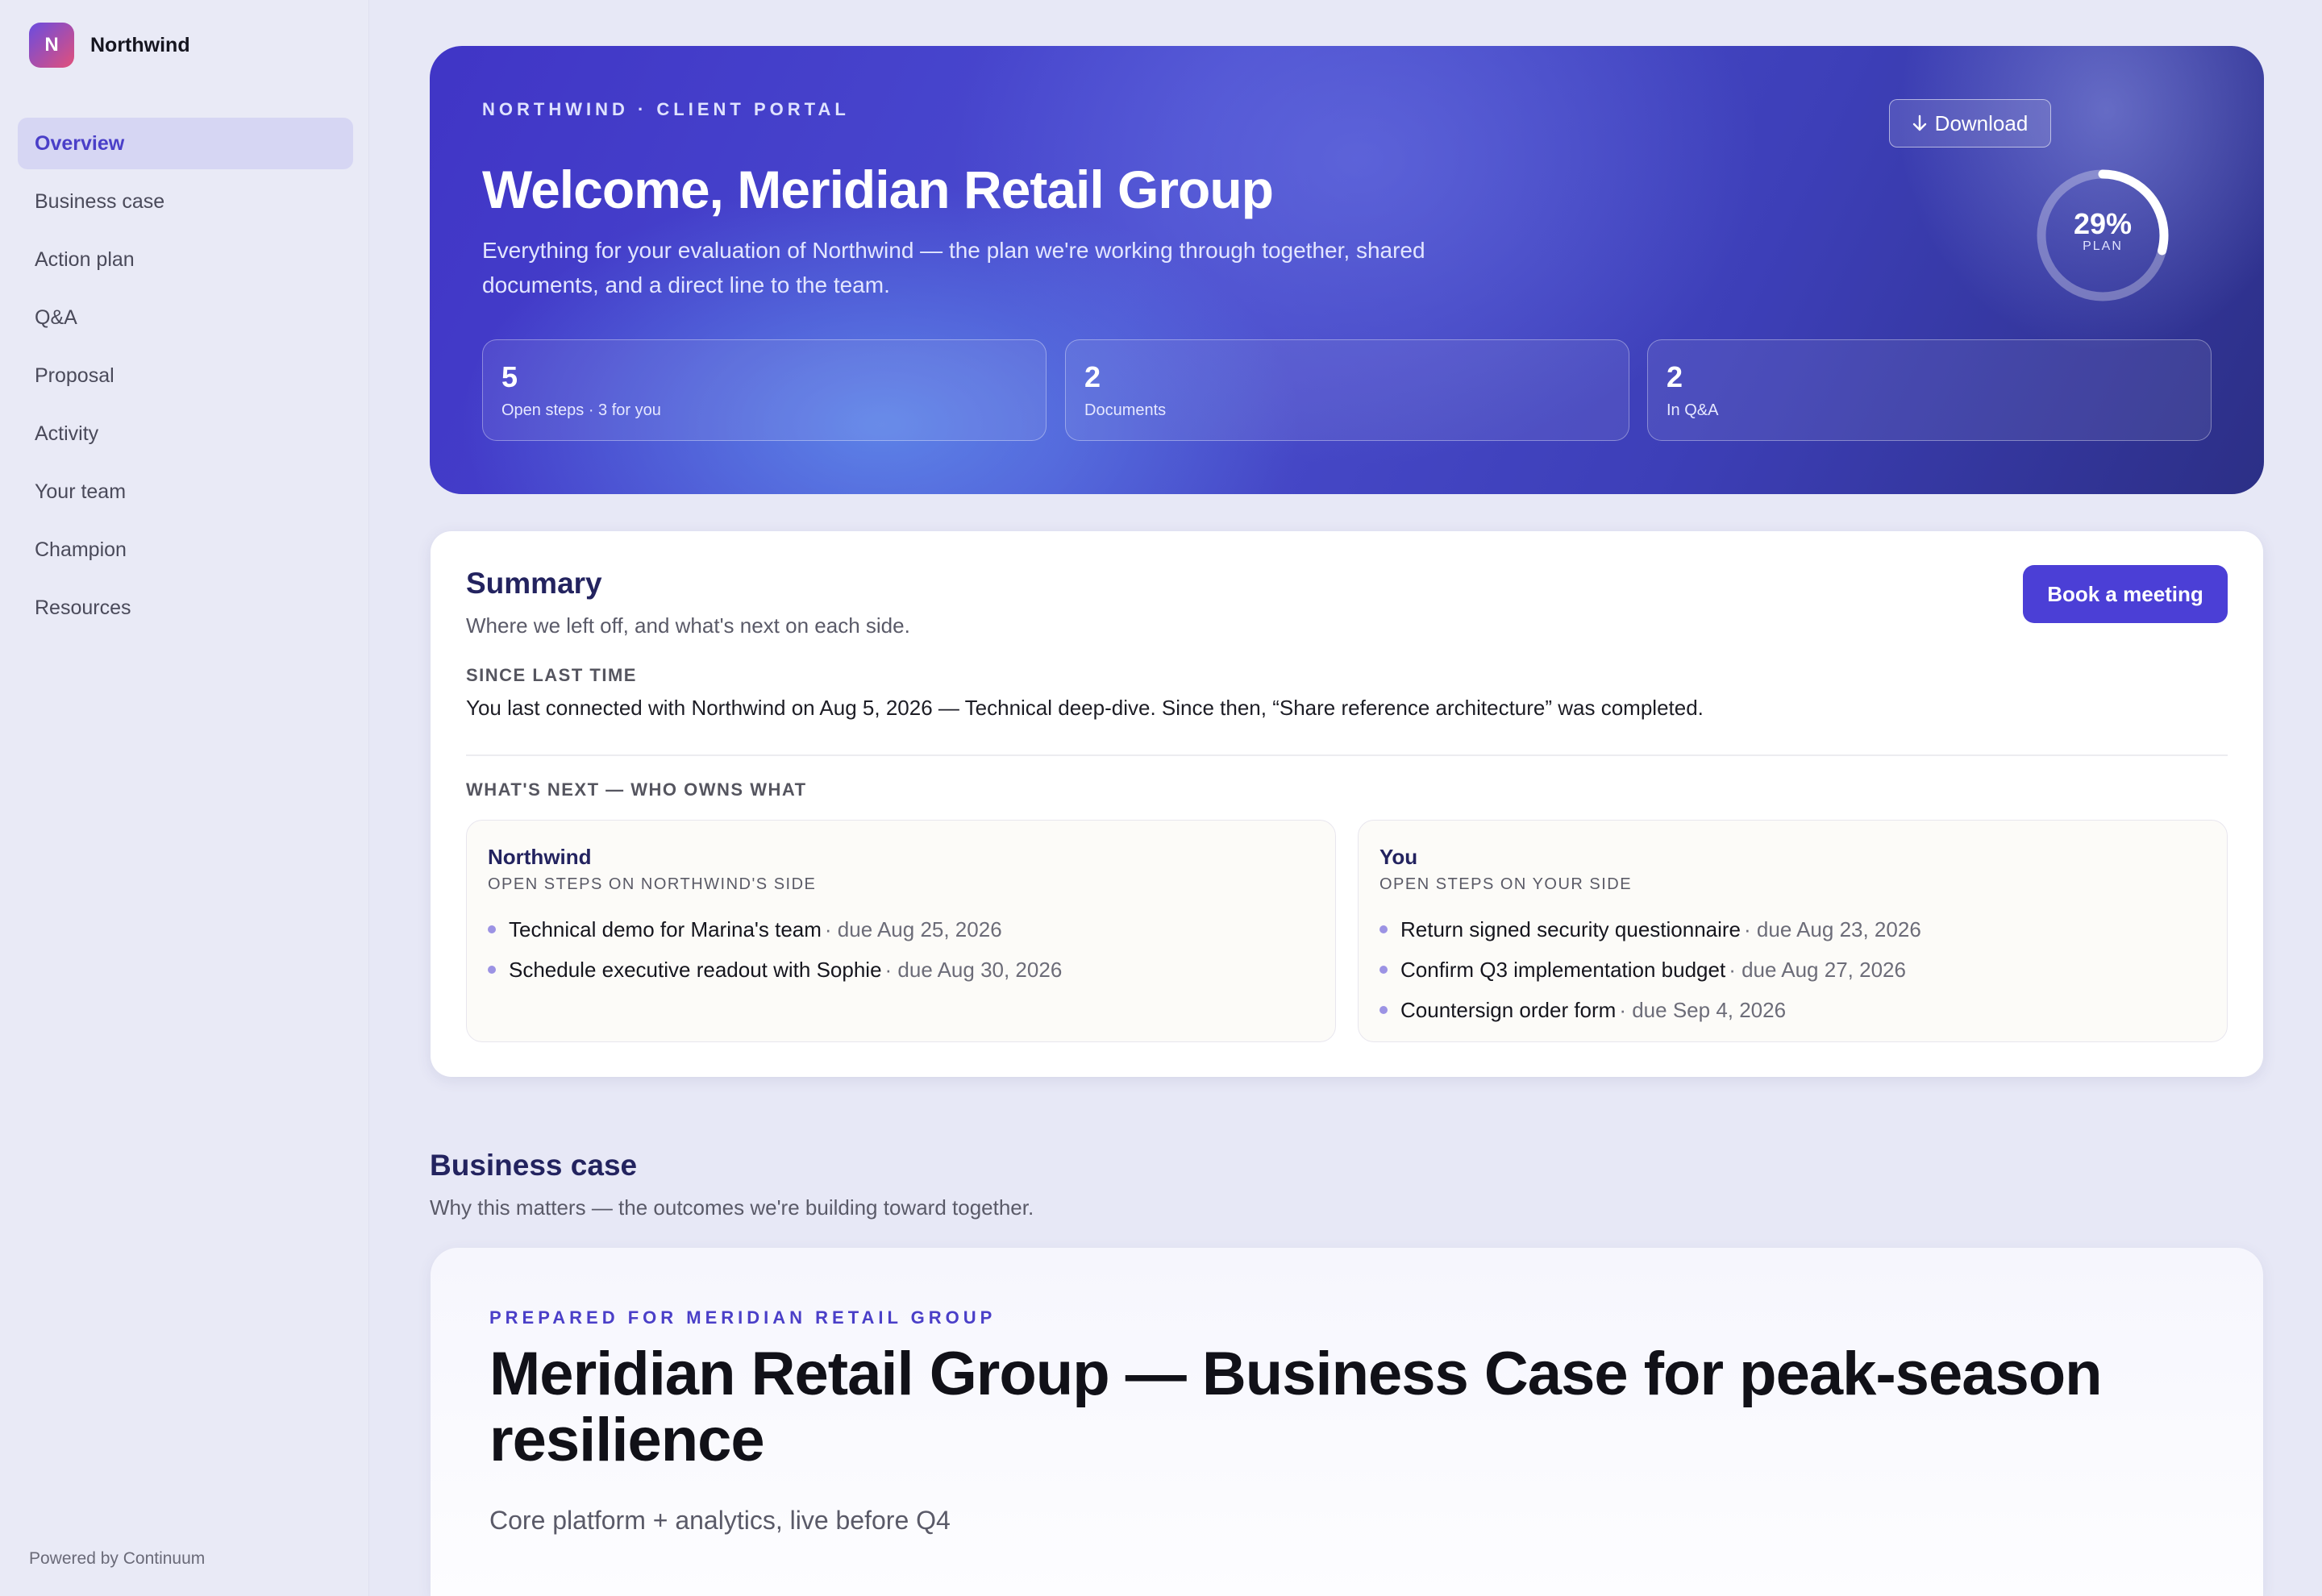 The width and height of the screenshot is (2322, 1596). What do you see at coordinates (185, 491) in the screenshot?
I see `sidebar-item-your-team: Your team` at bounding box center [185, 491].